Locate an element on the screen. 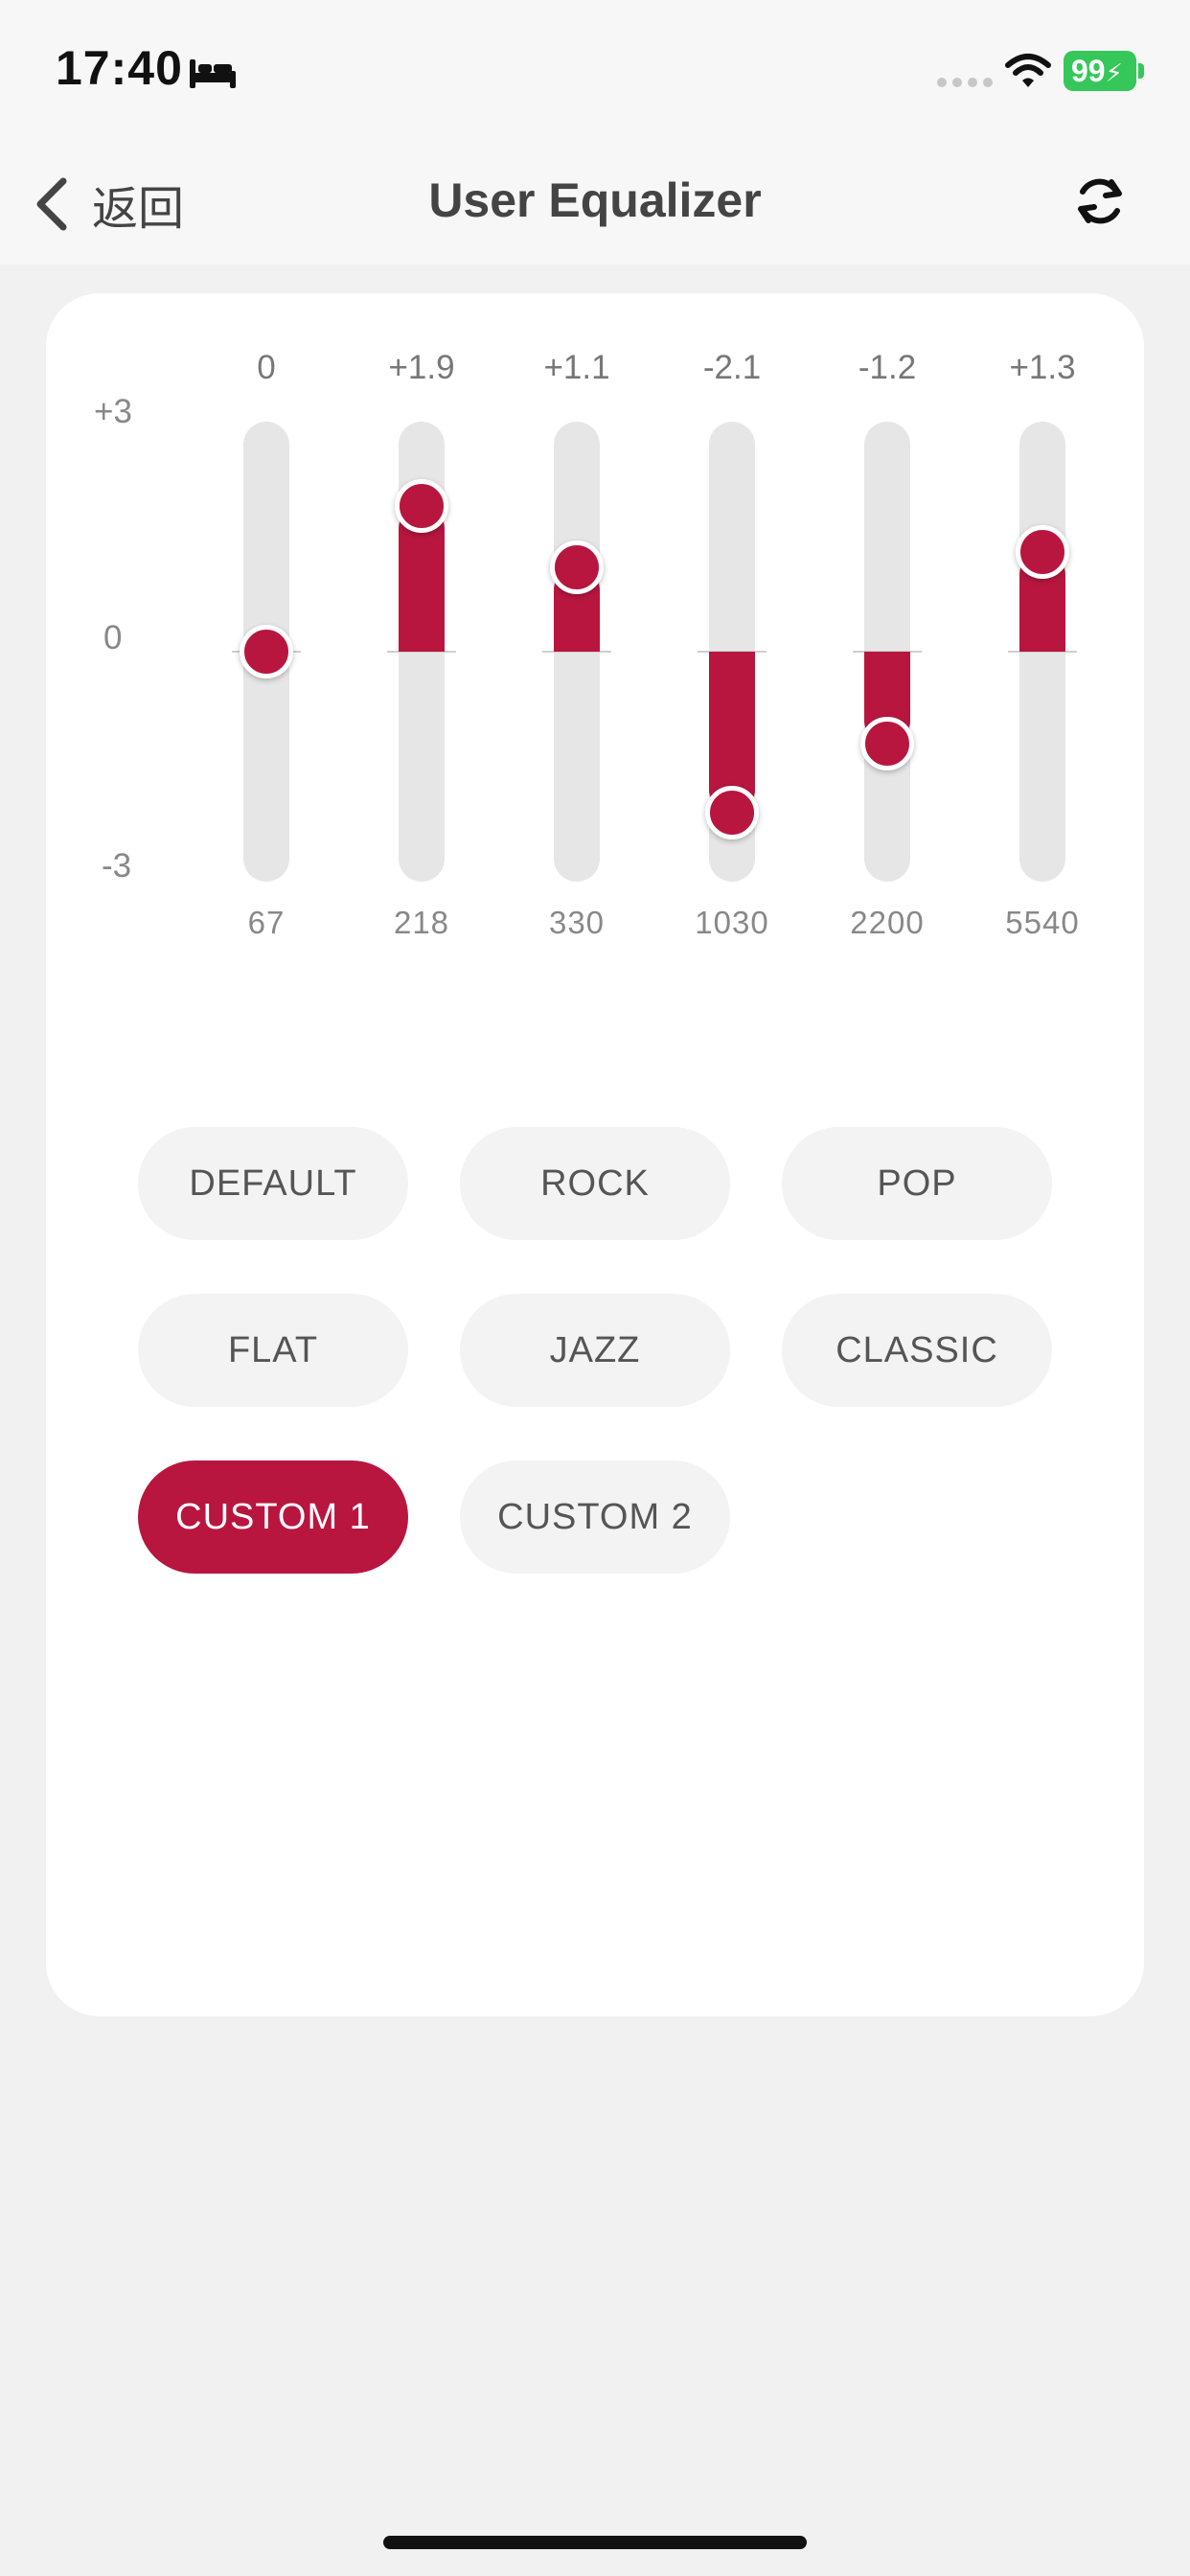 This screenshot has width=1190, height=2576. band-value-label: +1.1 is located at coordinates (576, 367).